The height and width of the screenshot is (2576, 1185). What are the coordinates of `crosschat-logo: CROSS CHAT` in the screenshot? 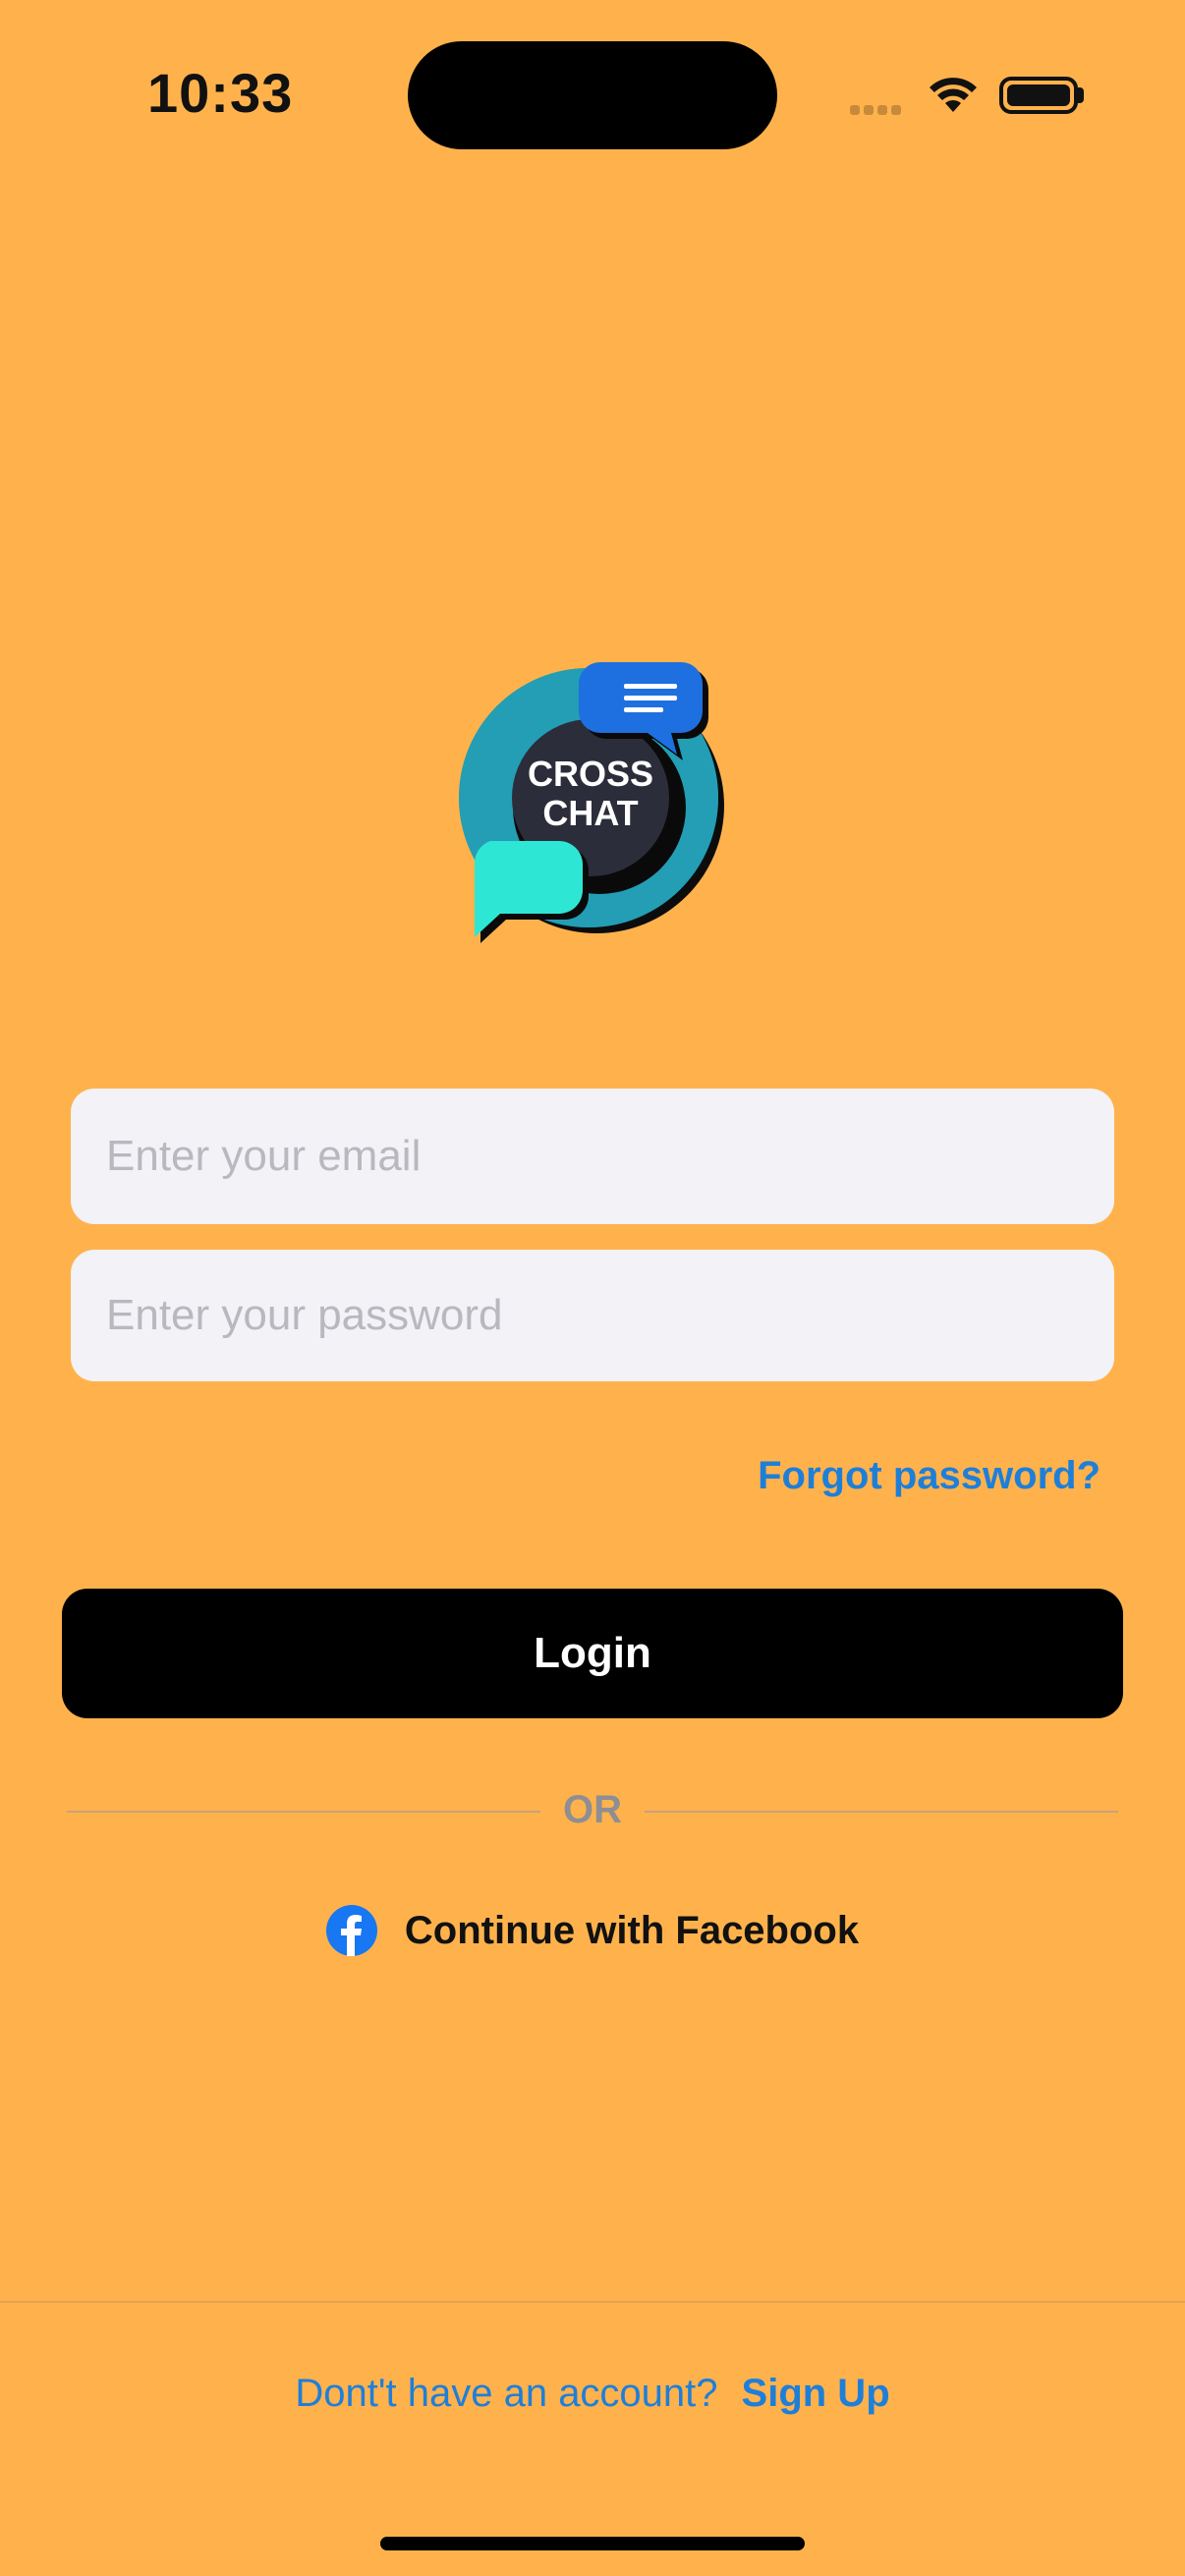 It's located at (592, 802).